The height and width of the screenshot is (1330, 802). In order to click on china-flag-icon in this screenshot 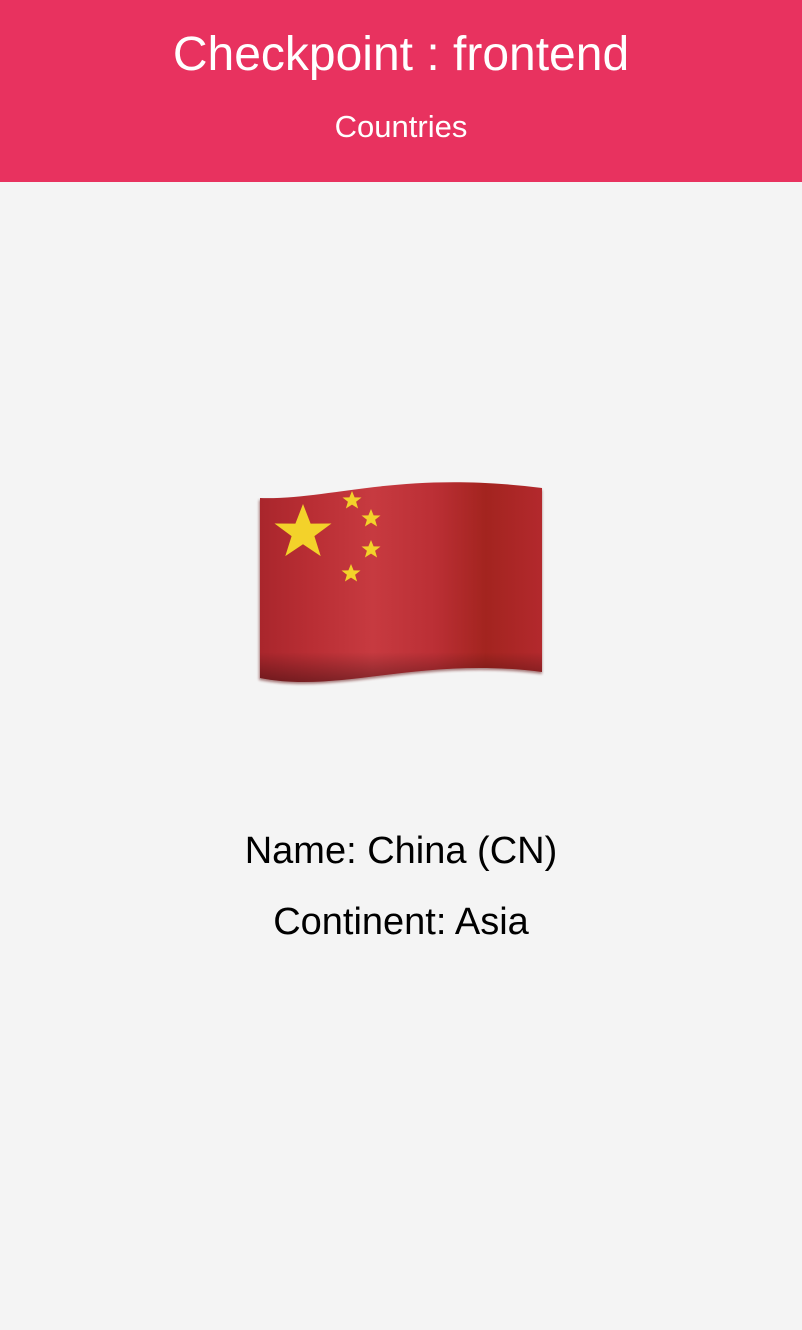, I will do `click(401, 586)`.